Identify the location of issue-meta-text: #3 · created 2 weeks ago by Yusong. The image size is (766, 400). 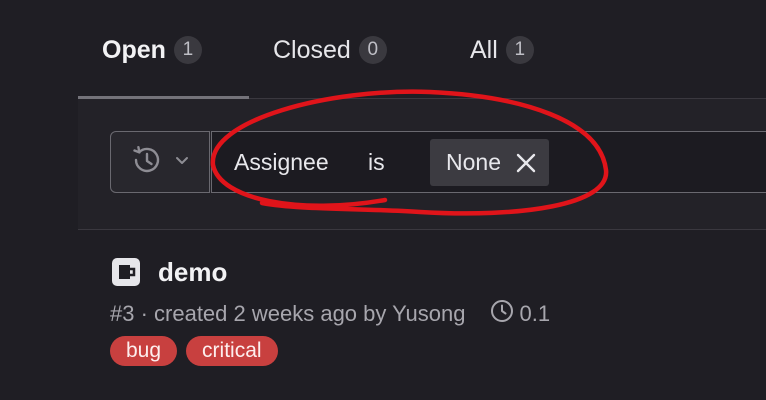
(288, 313).